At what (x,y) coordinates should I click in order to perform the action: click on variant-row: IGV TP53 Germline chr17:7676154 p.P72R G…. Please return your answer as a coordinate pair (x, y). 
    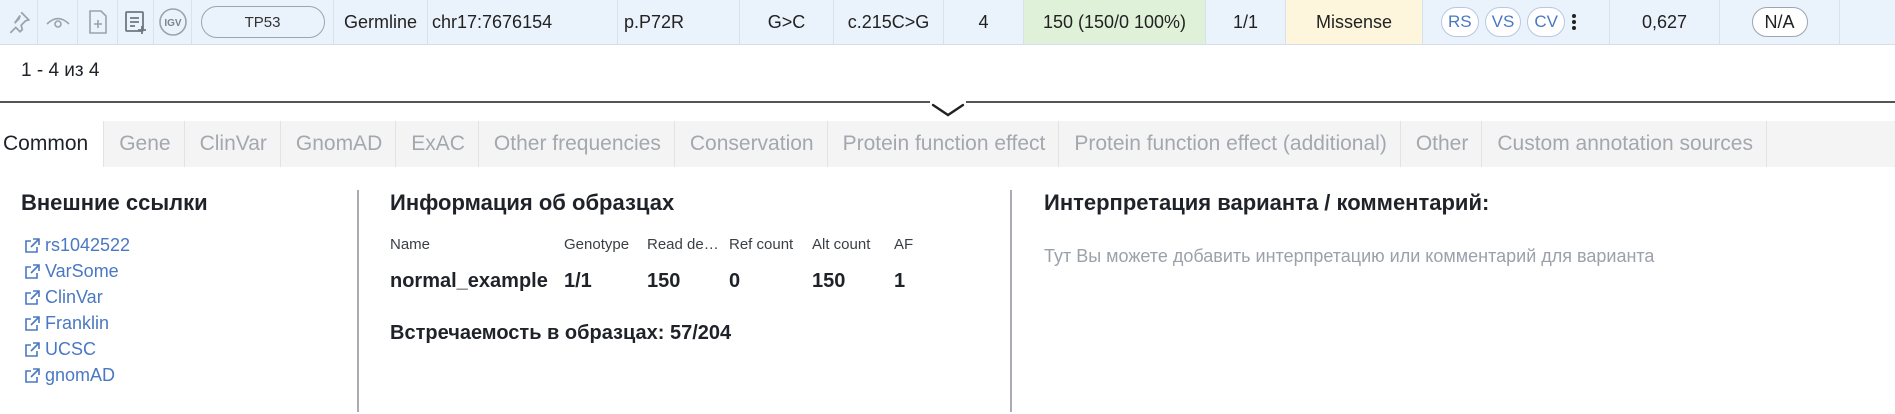
    Looking at the image, I should click on (947, 22).